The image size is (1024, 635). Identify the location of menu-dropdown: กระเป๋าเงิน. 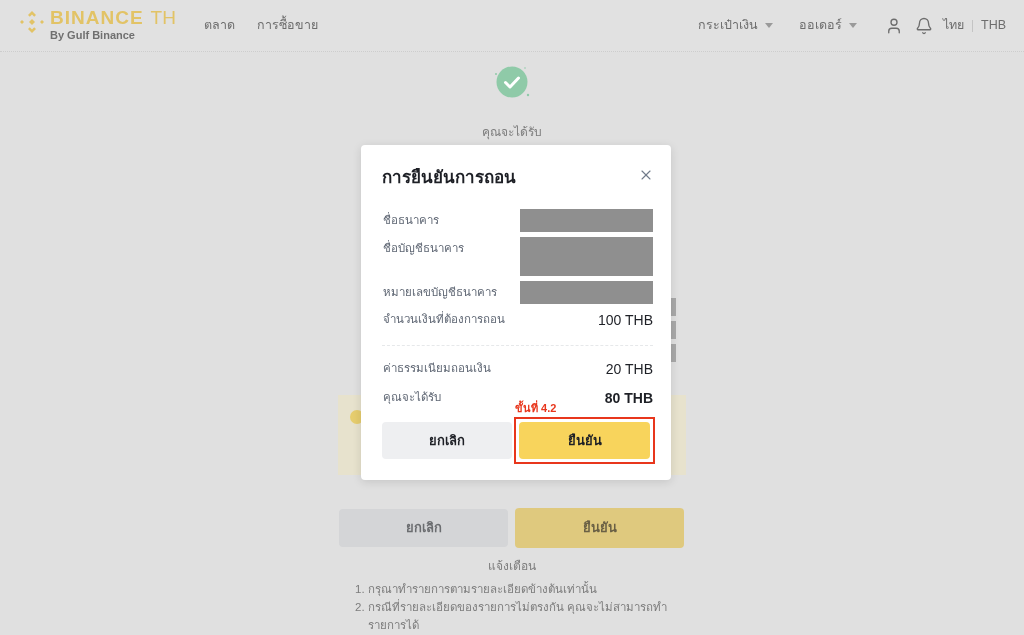
(735, 25).